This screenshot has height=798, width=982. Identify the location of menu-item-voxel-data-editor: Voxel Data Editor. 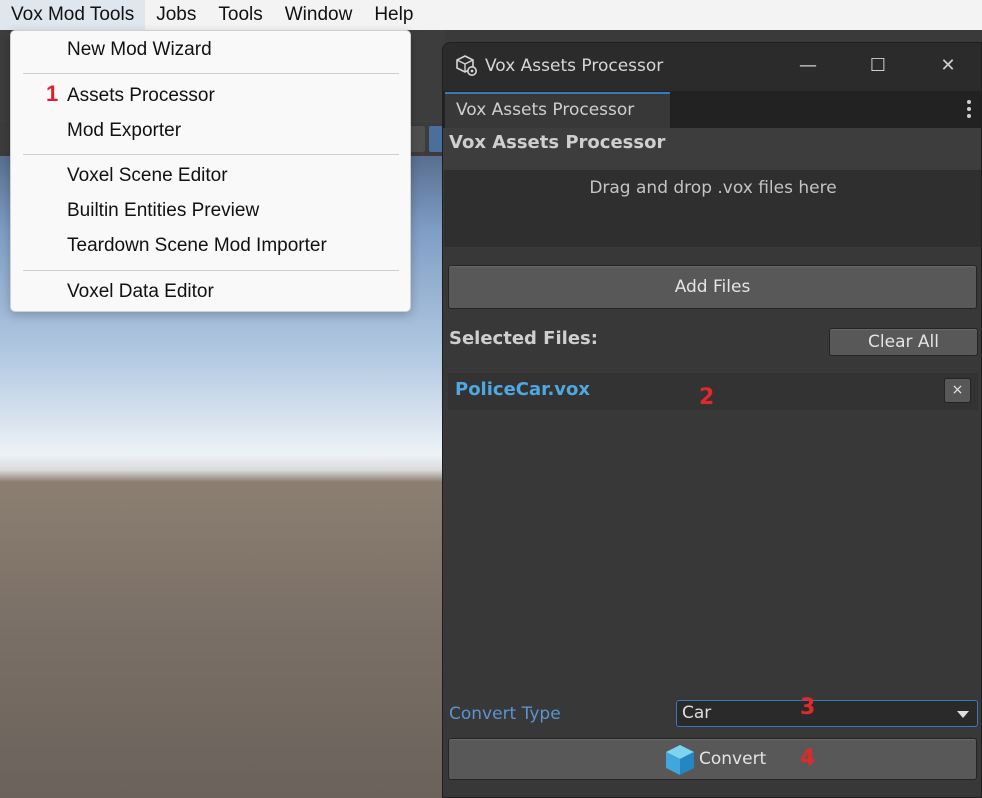
(140, 292).